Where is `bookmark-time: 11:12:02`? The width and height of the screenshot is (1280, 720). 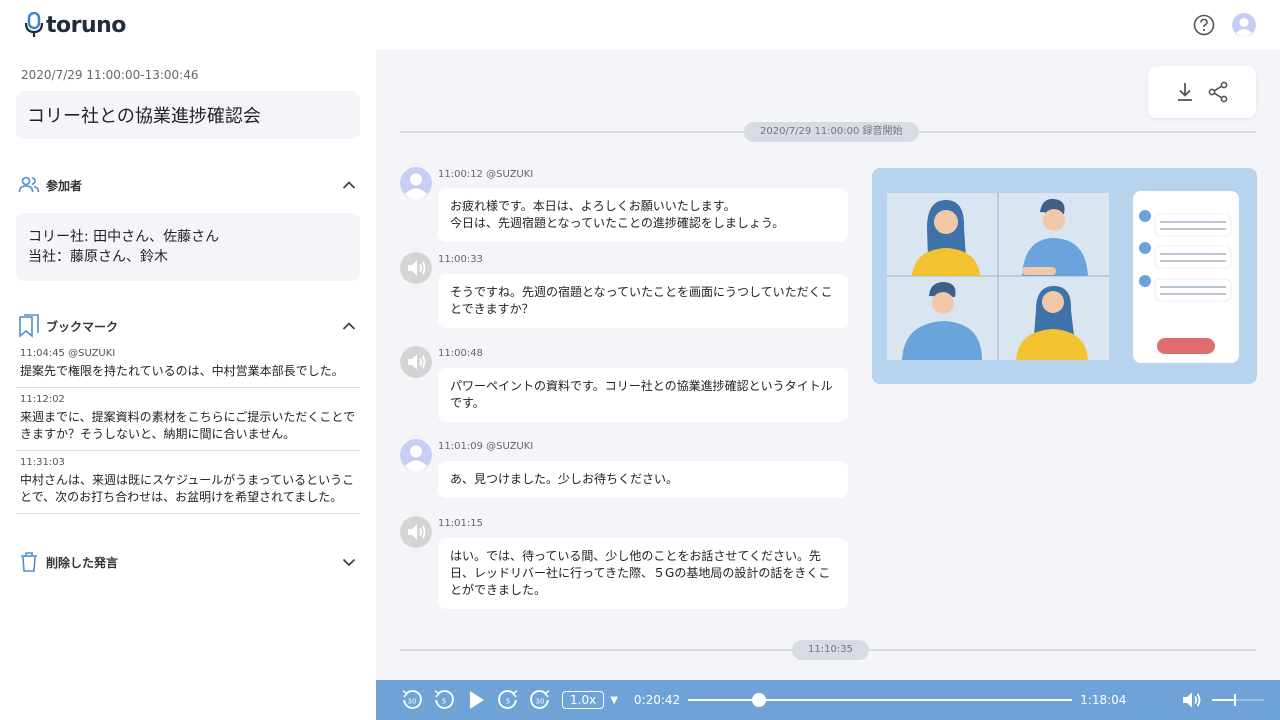 bookmark-time: 11:12:02 is located at coordinates (42, 399).